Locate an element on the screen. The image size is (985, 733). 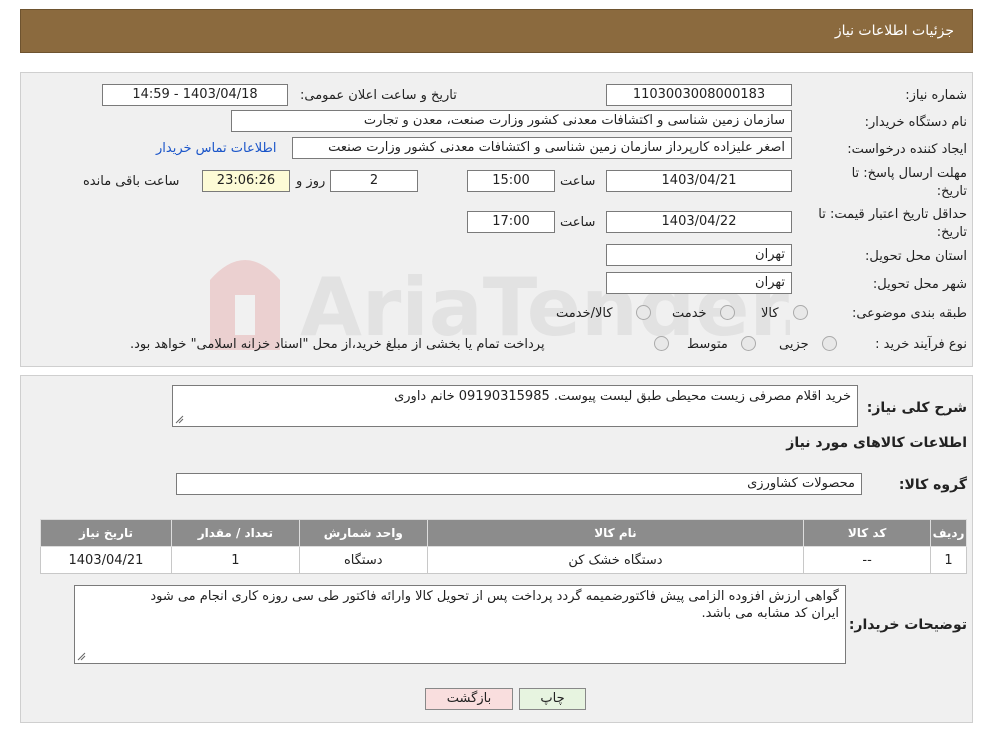
process-option-minor: جزیی is located at coordinates (794, 344).